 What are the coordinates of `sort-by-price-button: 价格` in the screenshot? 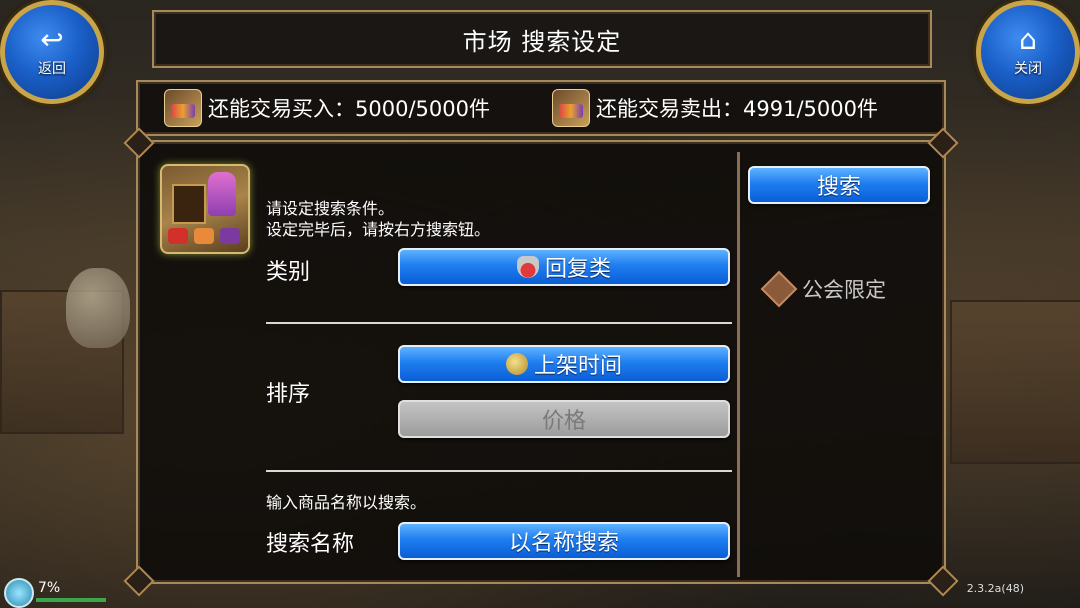 It's located at (564, 419).